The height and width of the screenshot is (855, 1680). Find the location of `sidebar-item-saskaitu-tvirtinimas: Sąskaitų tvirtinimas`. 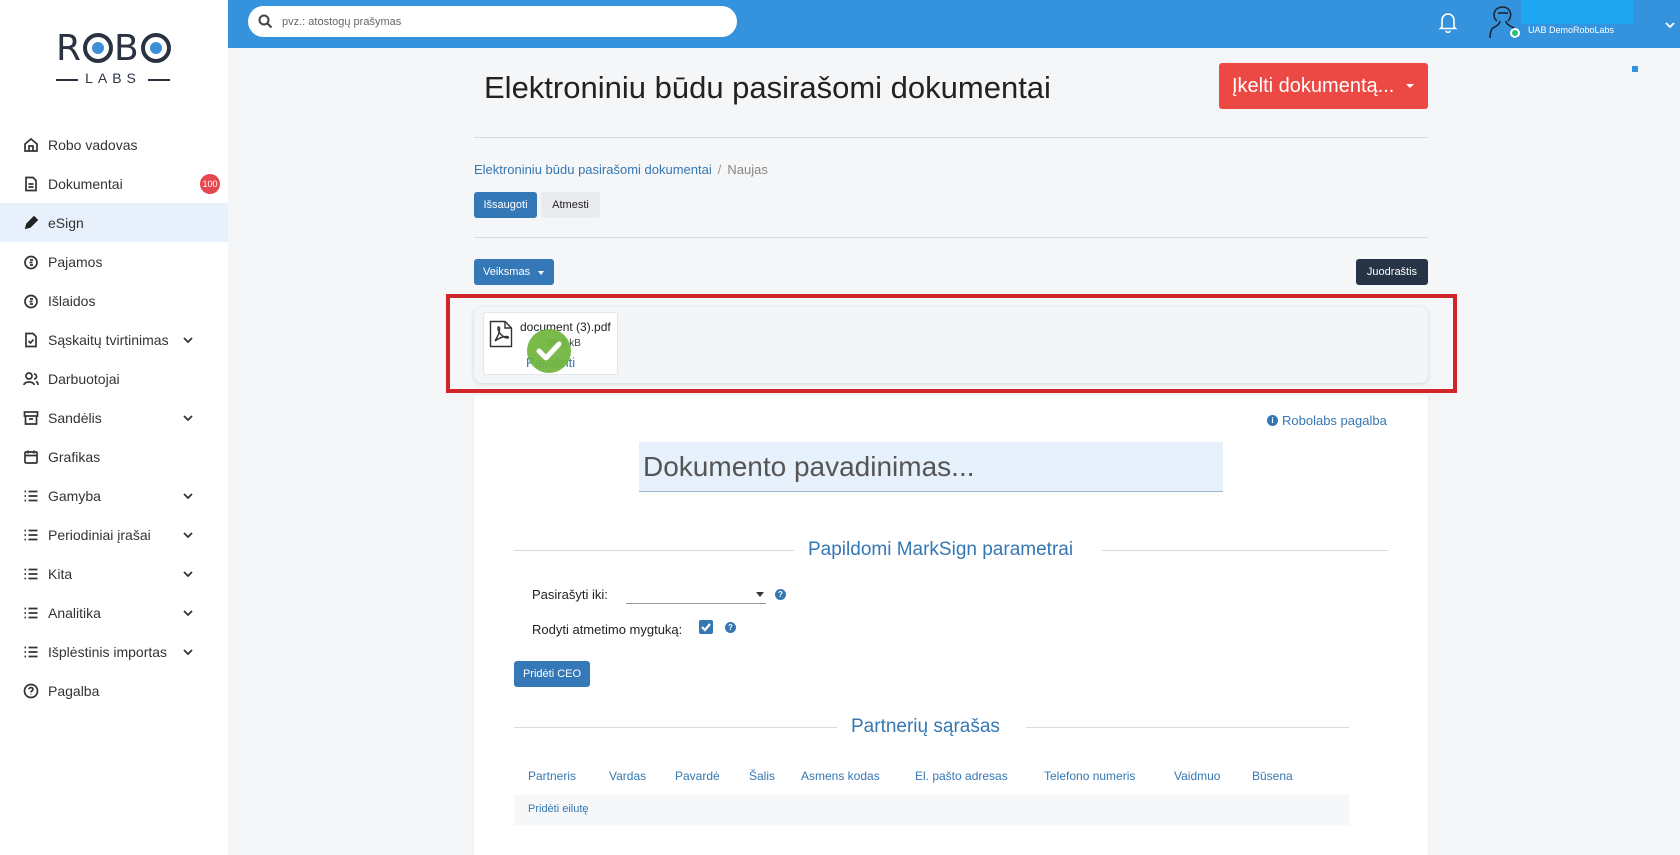

sidebar-item-saskaitu-tvirtinimas: Sąskaitų tvirtinimas is located at coordinates (114, 339).